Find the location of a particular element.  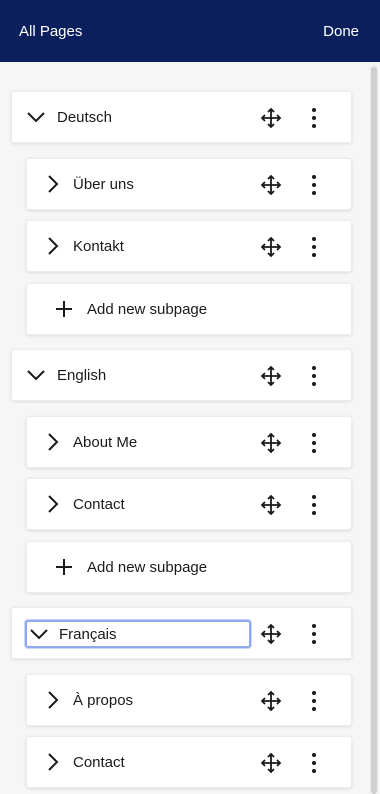

language-row-english: English is located at coordinates (181, 375).